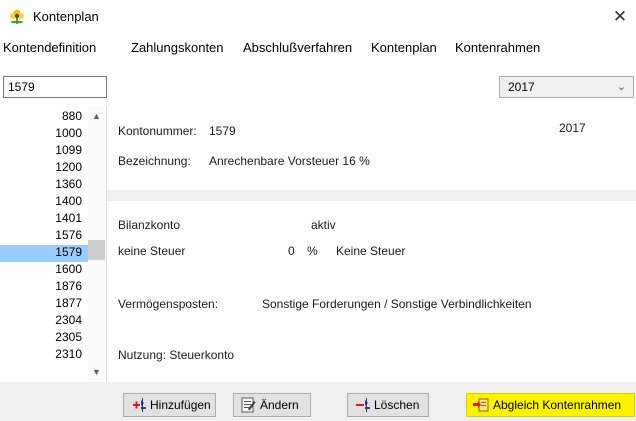 The width and height of the screenshot is (636, 421). What do you see at coordinates (176, 355) in the screenshot?
I see `nutzung-text: Nutzung: Steuerkonto` at bounding box center [176, 355].